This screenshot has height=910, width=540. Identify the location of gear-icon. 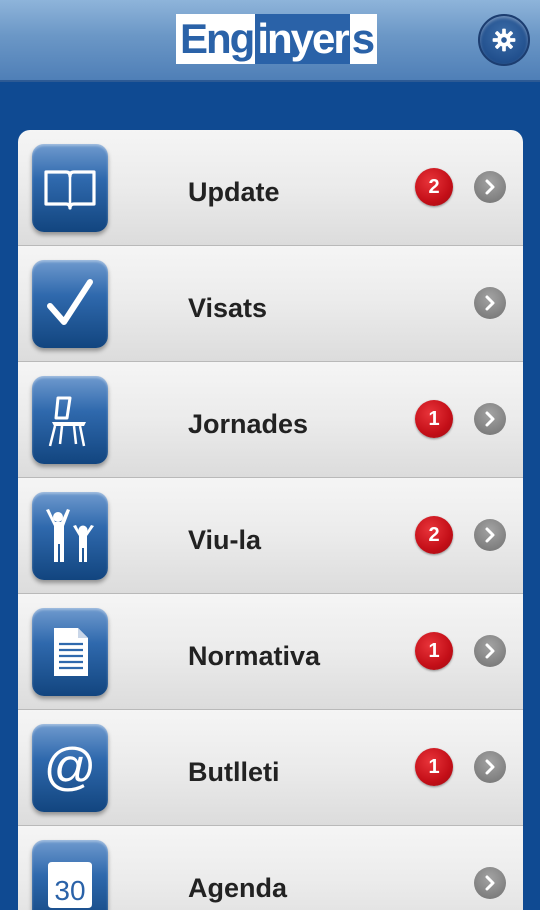
(504, 40).